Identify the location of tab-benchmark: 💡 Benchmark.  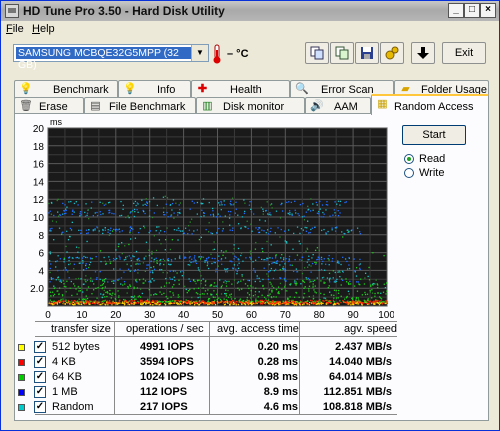
(66, 89).